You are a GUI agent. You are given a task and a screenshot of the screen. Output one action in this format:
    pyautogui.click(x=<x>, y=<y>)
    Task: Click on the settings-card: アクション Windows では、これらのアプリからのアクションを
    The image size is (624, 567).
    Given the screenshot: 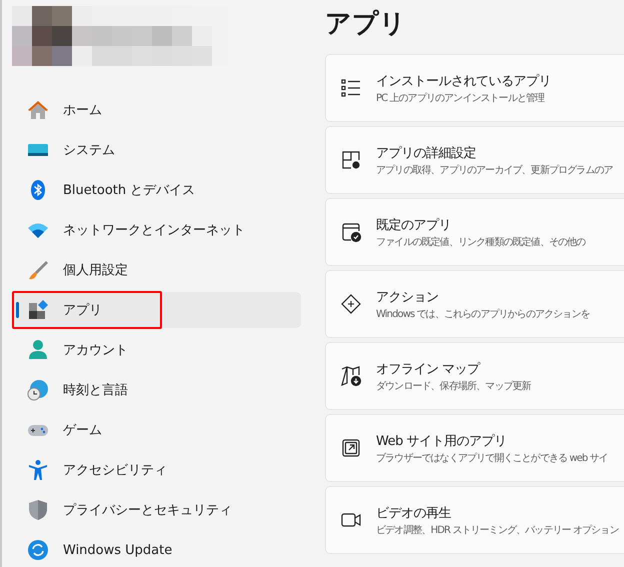 What is the action you would take?
    pyautogui.click(x=474, y=304)
    